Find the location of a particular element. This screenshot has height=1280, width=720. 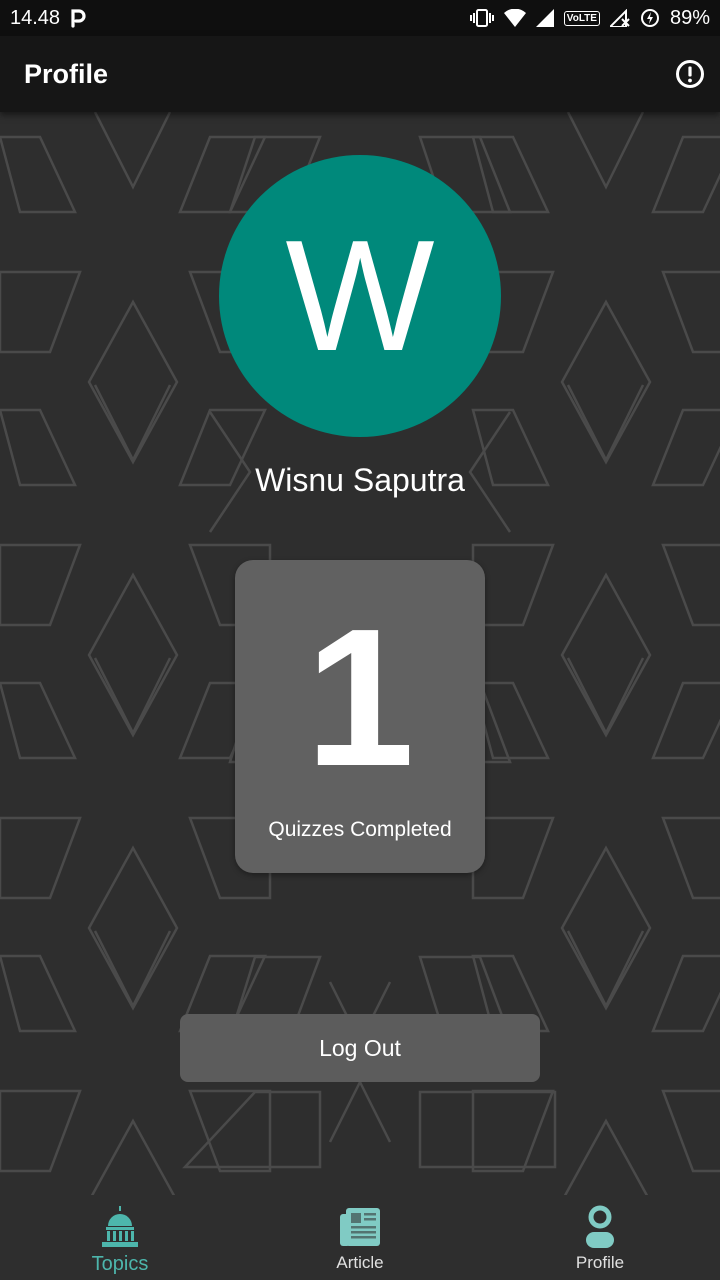

bottom-navigation: Topics Article Profile is located at coordinates (360, 1237).